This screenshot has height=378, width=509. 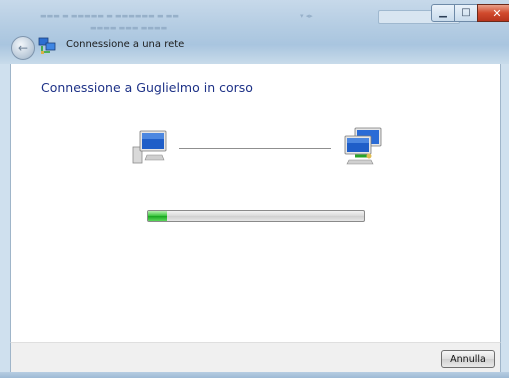 What do you see at coordinates (147, 87) in the screenshot?
I see `page-heading: Connessione a Guglielmo in corso` at bounding box center [147, 87].